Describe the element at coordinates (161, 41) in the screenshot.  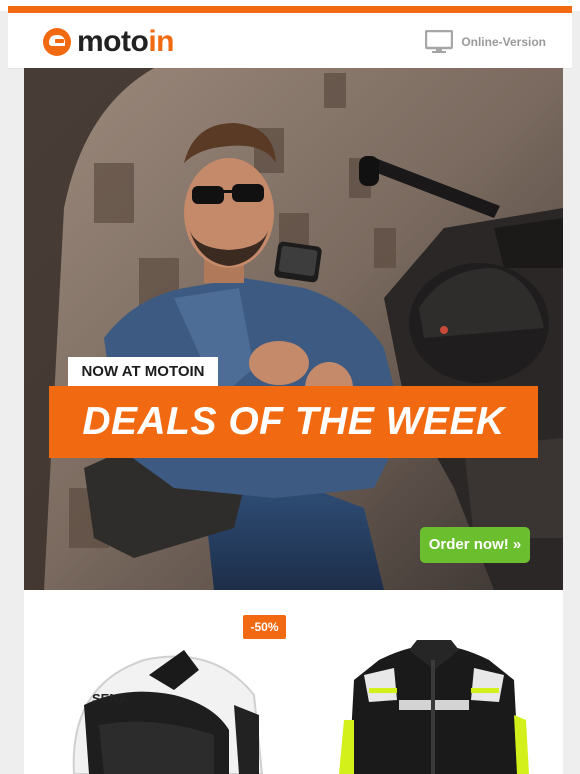
I see `logo-wordmark-part2: in` at that location.